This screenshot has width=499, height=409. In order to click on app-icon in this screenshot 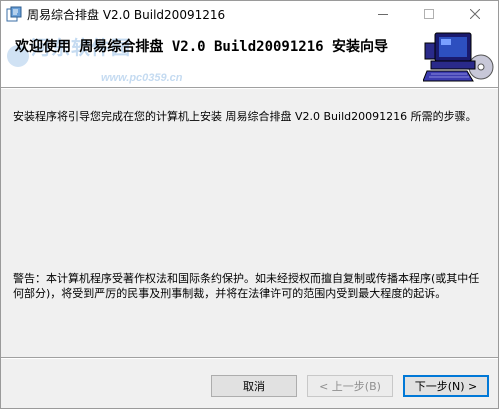, I will do `click(14, 14)`.